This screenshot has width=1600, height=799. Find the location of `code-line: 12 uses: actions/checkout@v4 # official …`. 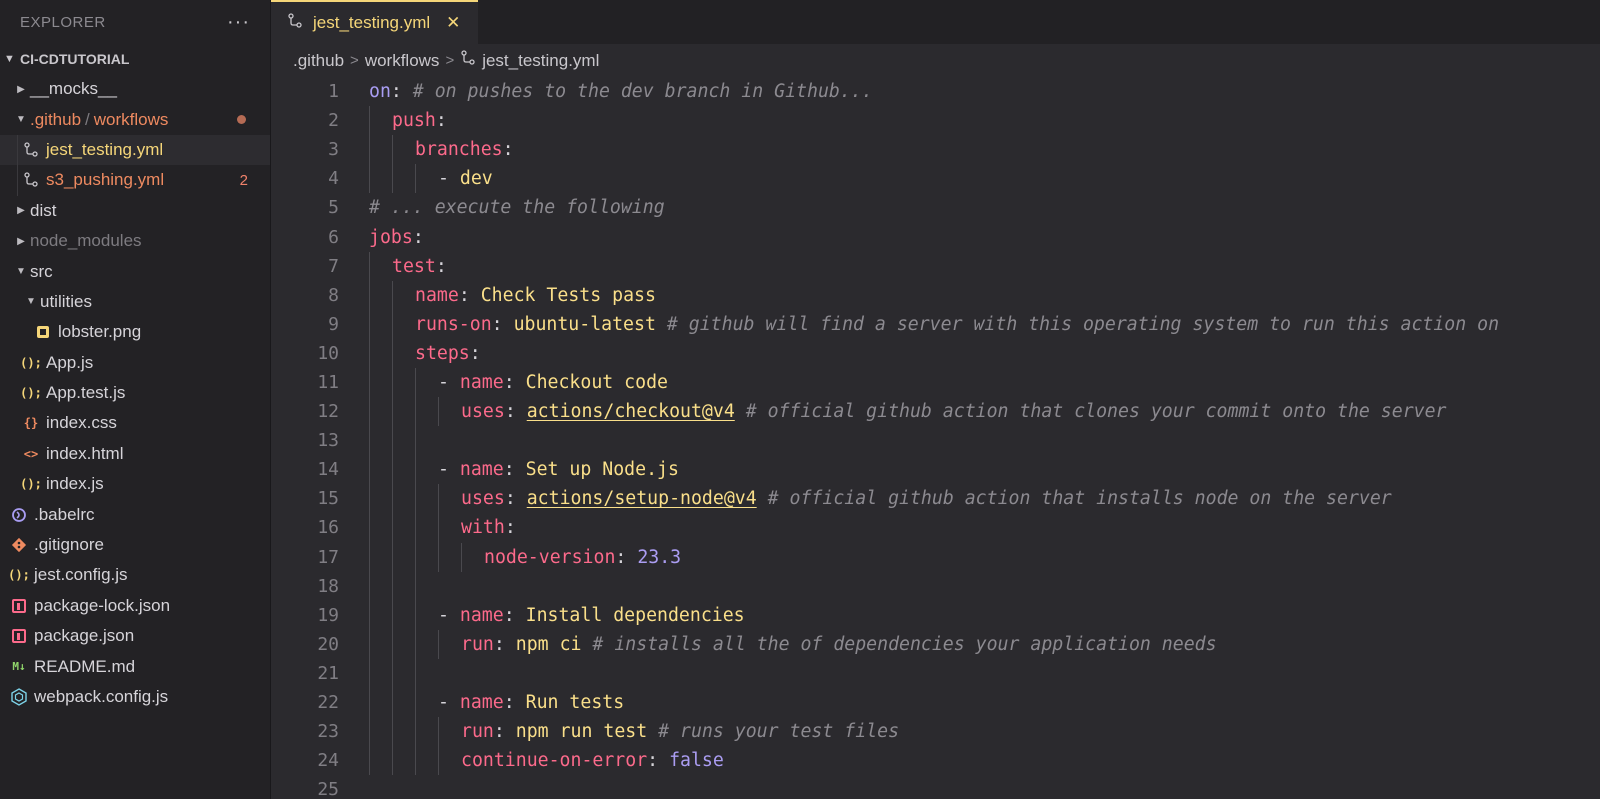

code-line: 12 uses: actions/checkout@v4 # official … is located at coordinates (935, 412).